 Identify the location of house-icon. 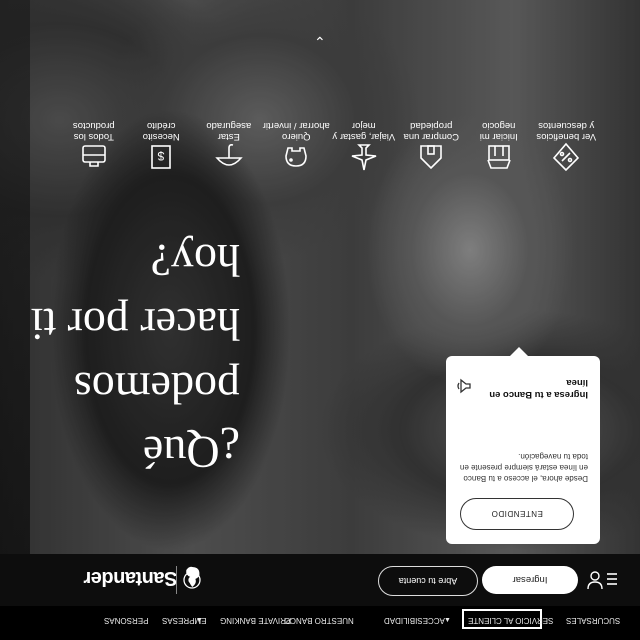
(431, 157).